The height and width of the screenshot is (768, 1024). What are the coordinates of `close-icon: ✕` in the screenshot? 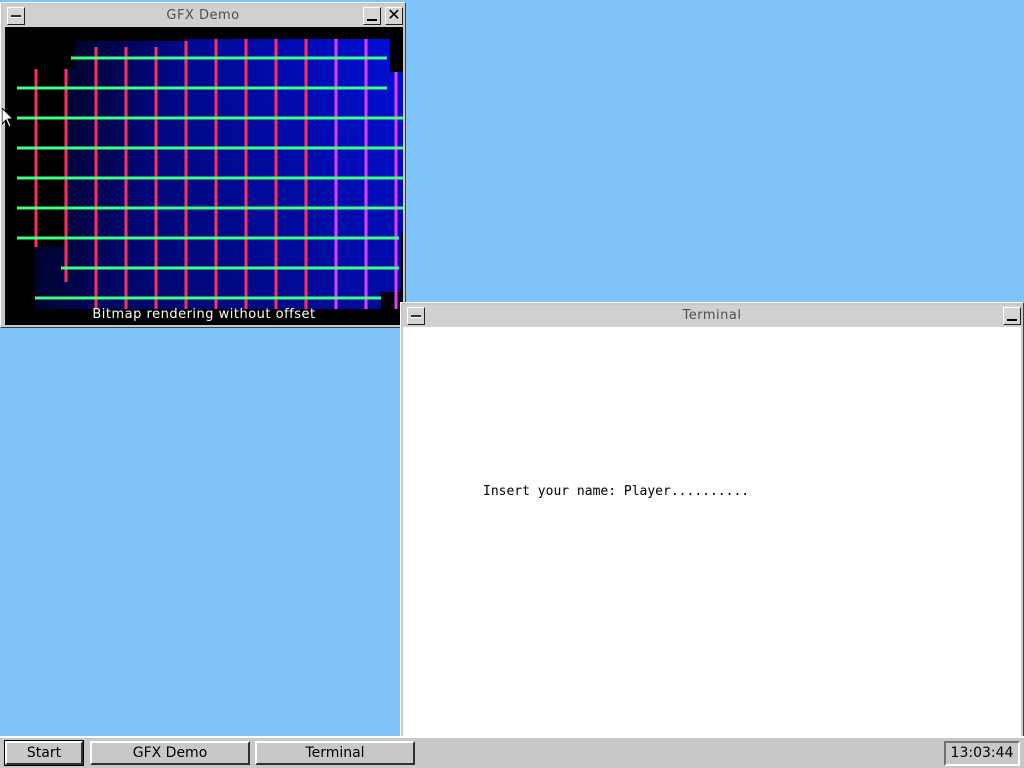 It's located at (394, 14).